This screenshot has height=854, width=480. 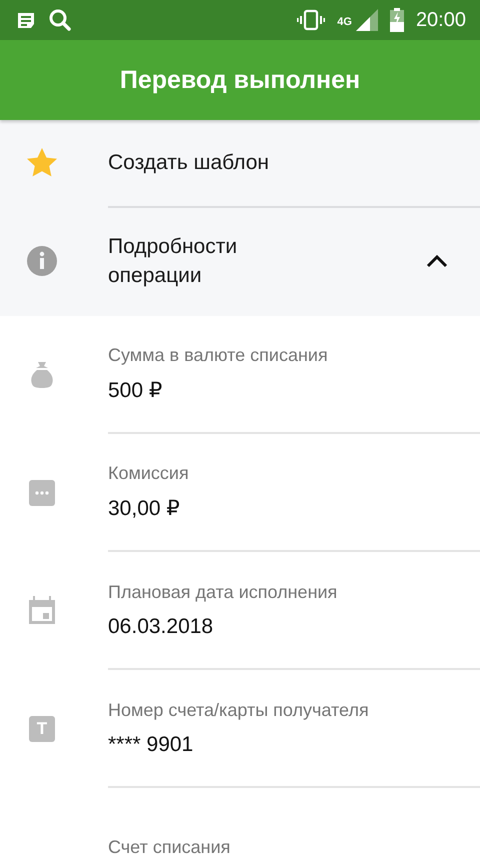 I want to click on clock: 20:00, so click(x=441, y=20).